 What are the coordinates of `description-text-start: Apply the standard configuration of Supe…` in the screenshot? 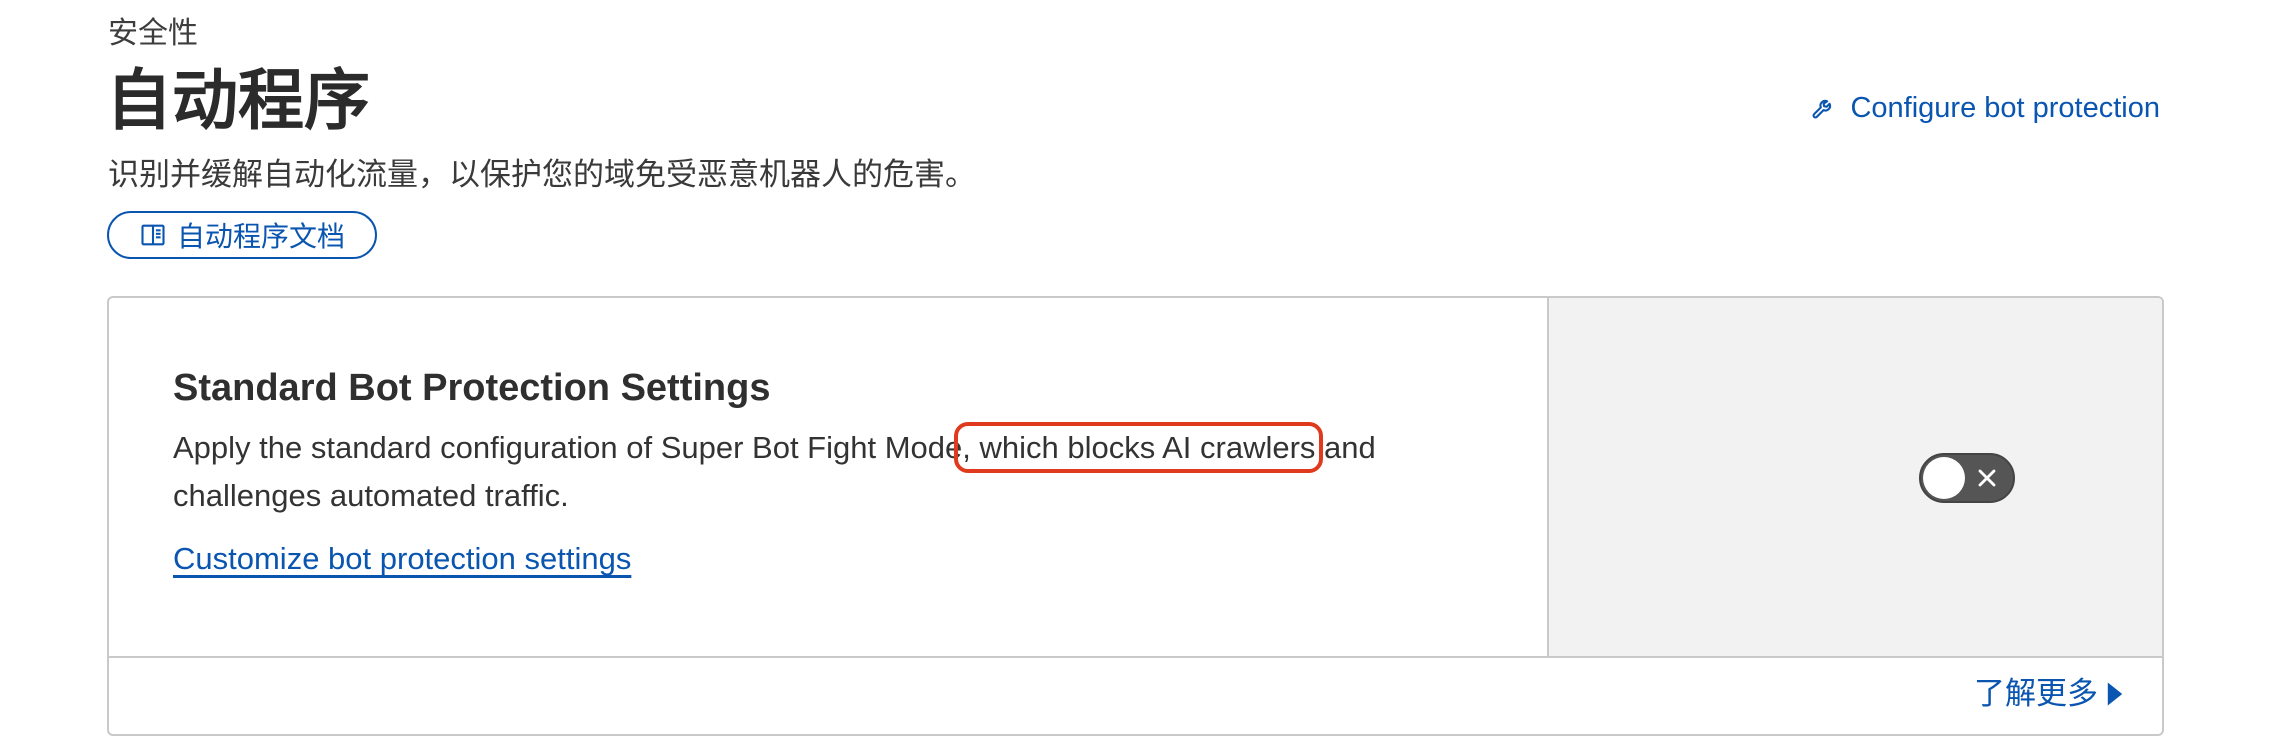 It's located at (568, 447).